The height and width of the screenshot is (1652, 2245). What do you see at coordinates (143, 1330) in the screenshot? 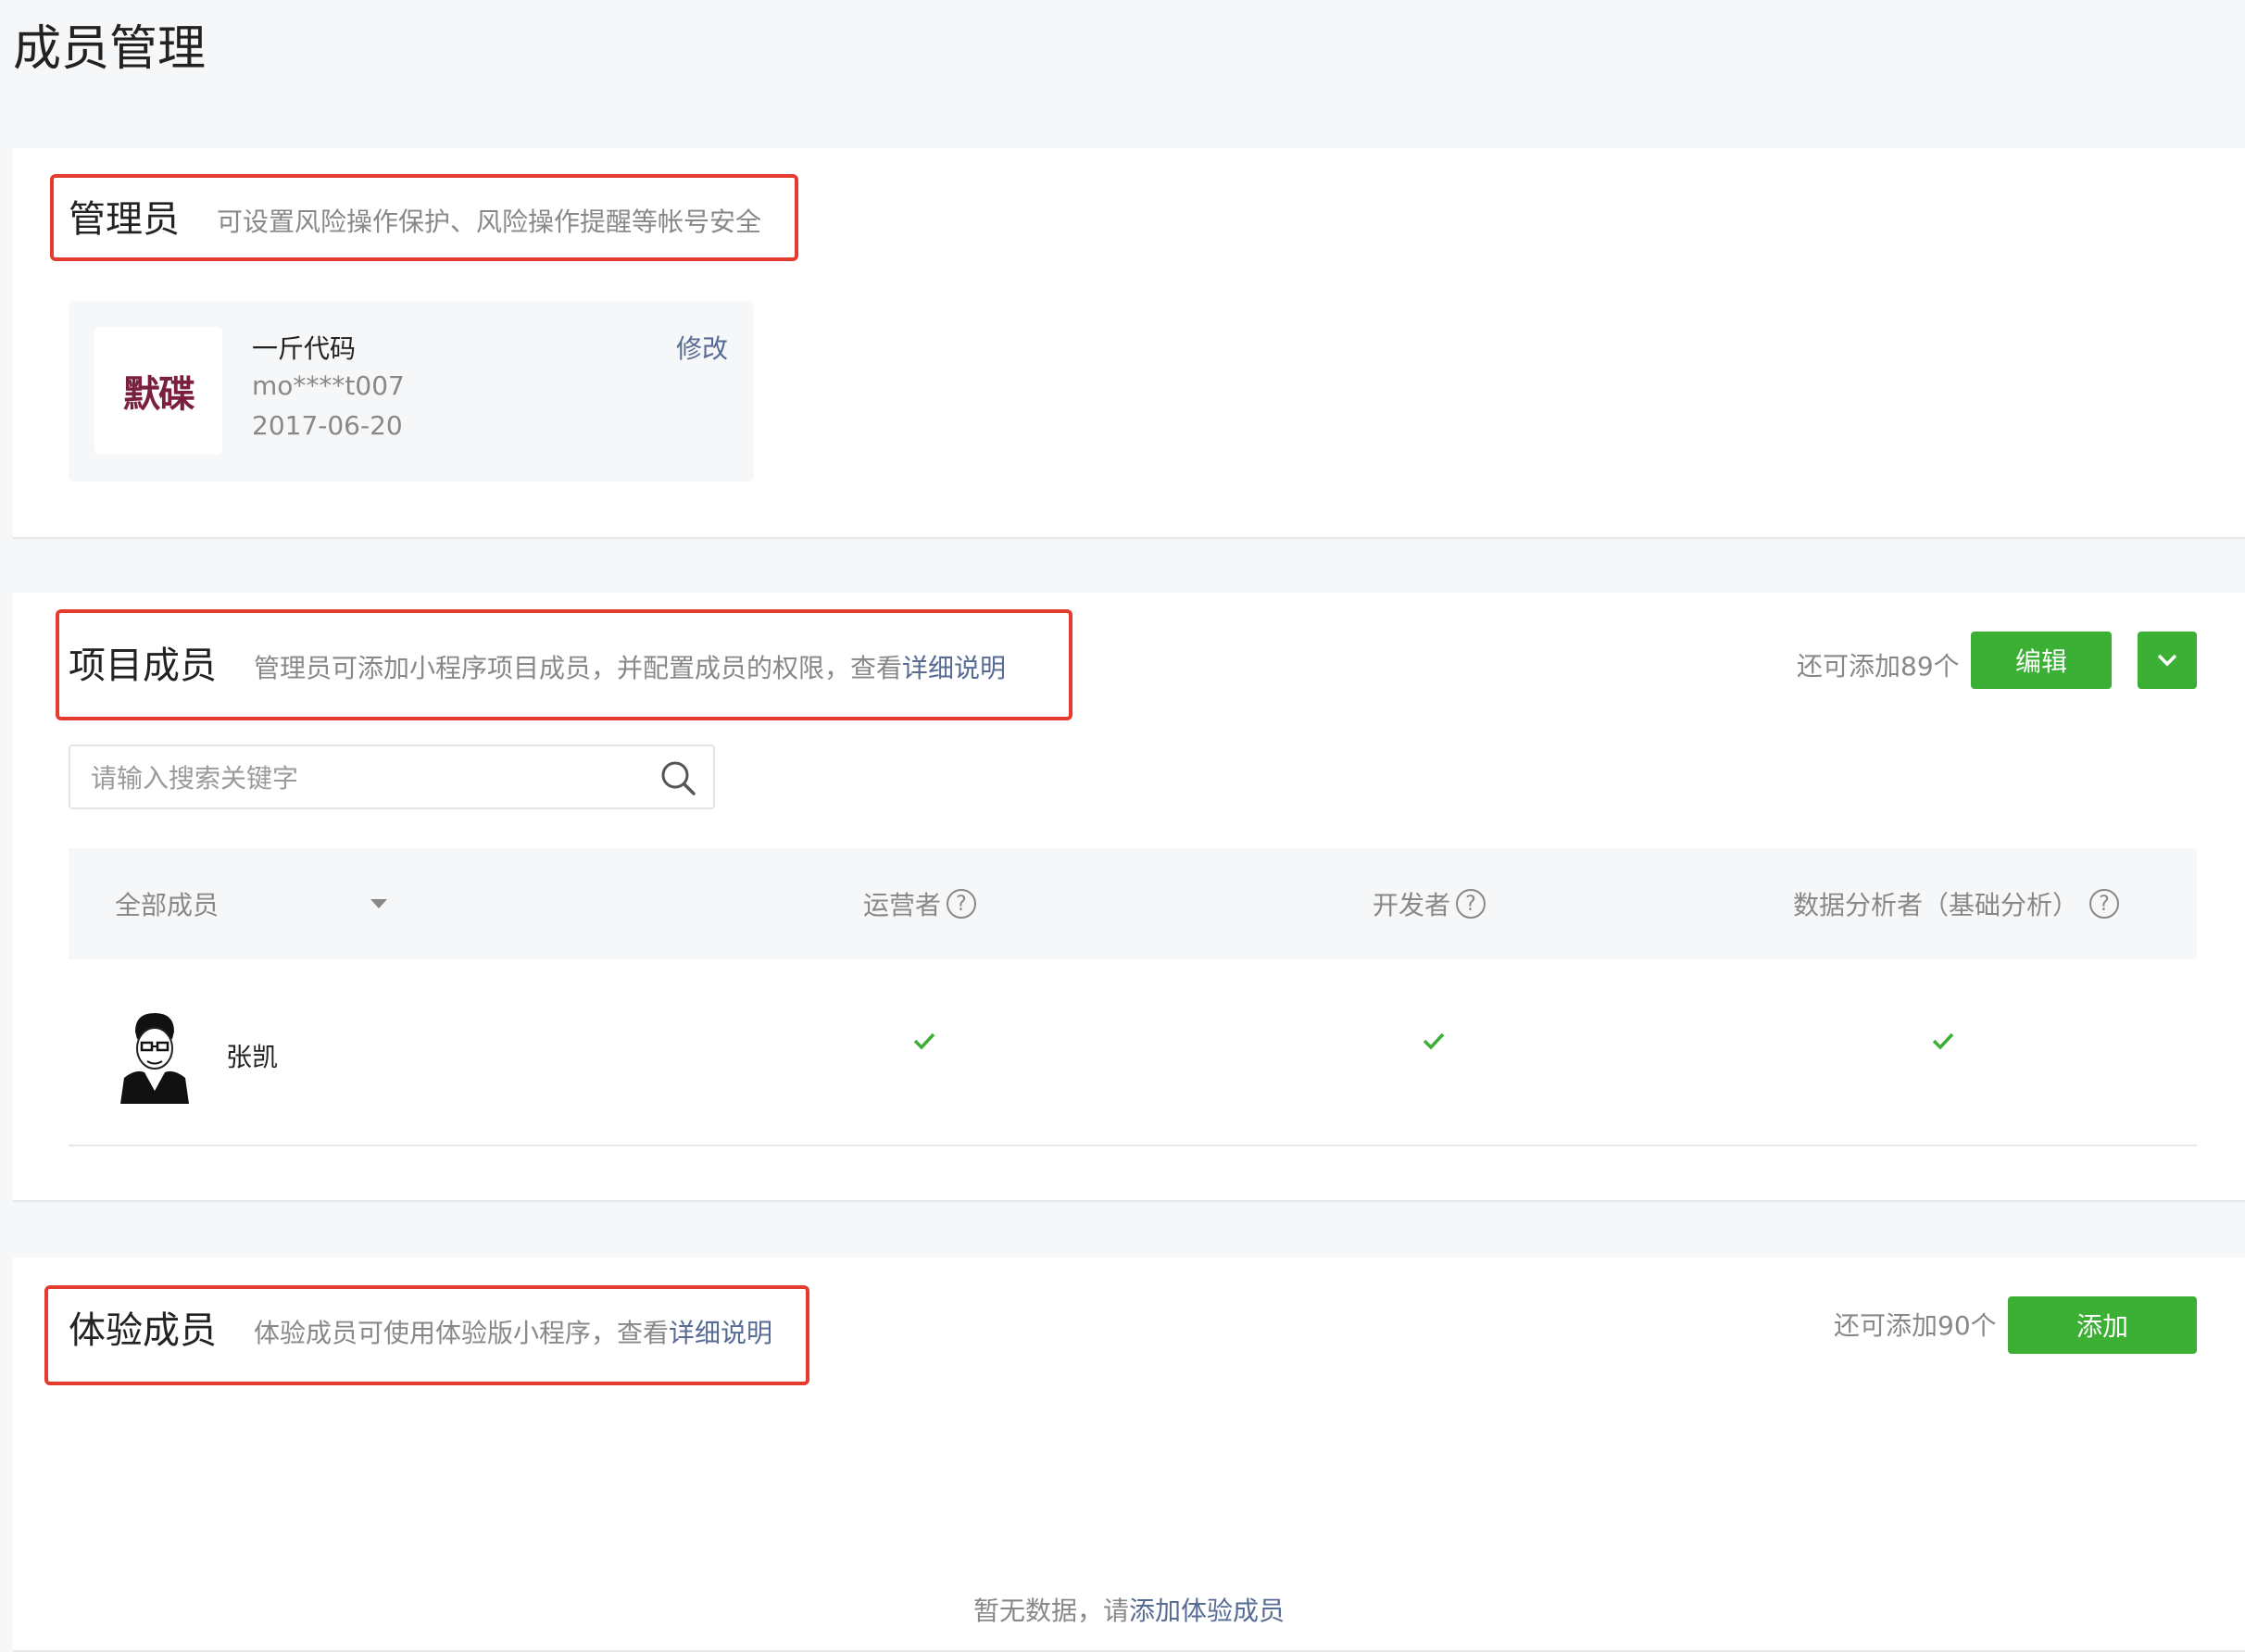
I see `trial-section-title: 体验成员` at bounding box center [143, 1330].